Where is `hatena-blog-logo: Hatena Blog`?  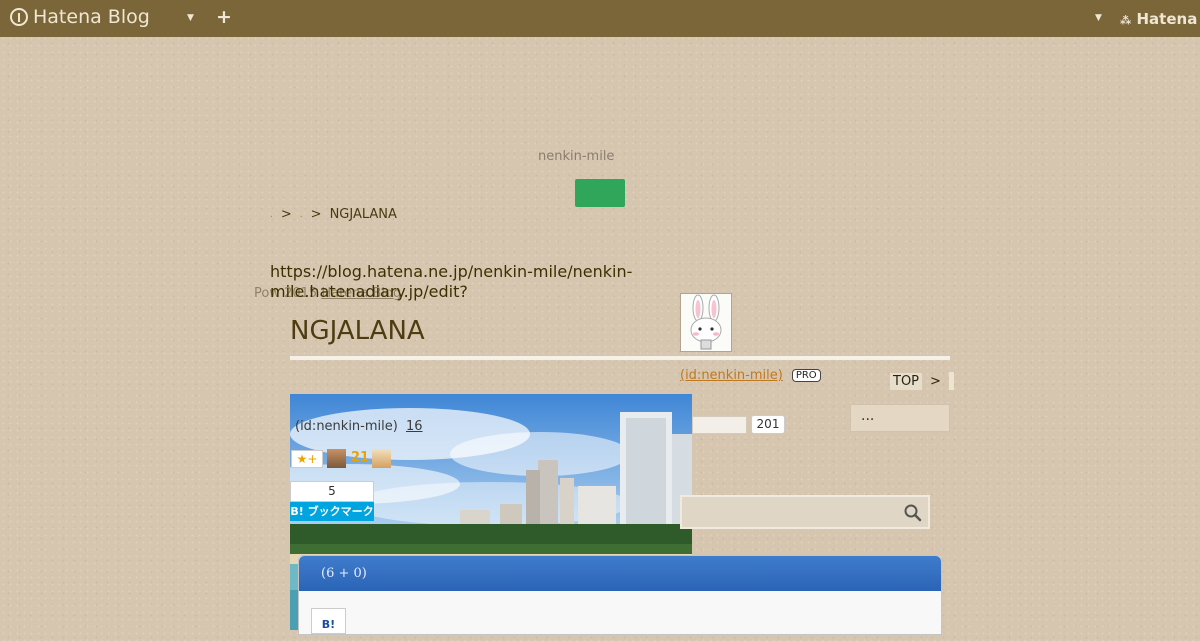 hatena-blog-logo: Hatena Blog is located at coordinates (80, 17).